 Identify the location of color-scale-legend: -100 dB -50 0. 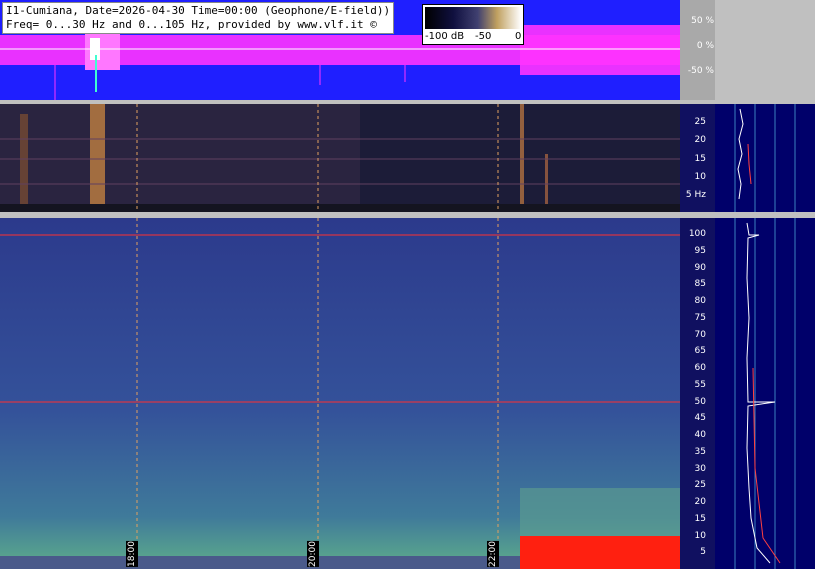
(473, 24).